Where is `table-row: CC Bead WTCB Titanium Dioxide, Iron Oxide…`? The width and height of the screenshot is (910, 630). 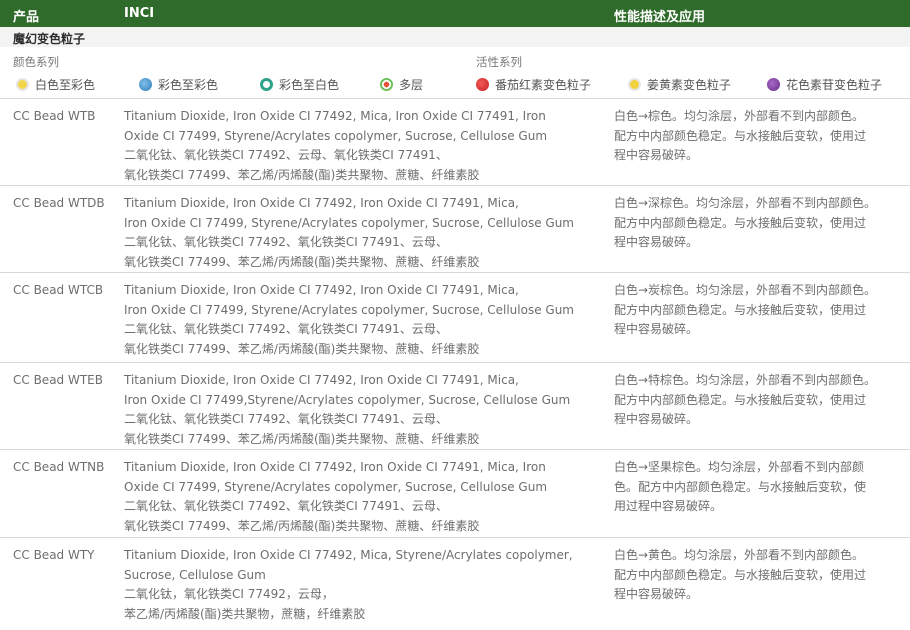 table-row: CC Bead WTCB Titanium Dioxide, Iron Oxide… is located at coordinates (455, 317).